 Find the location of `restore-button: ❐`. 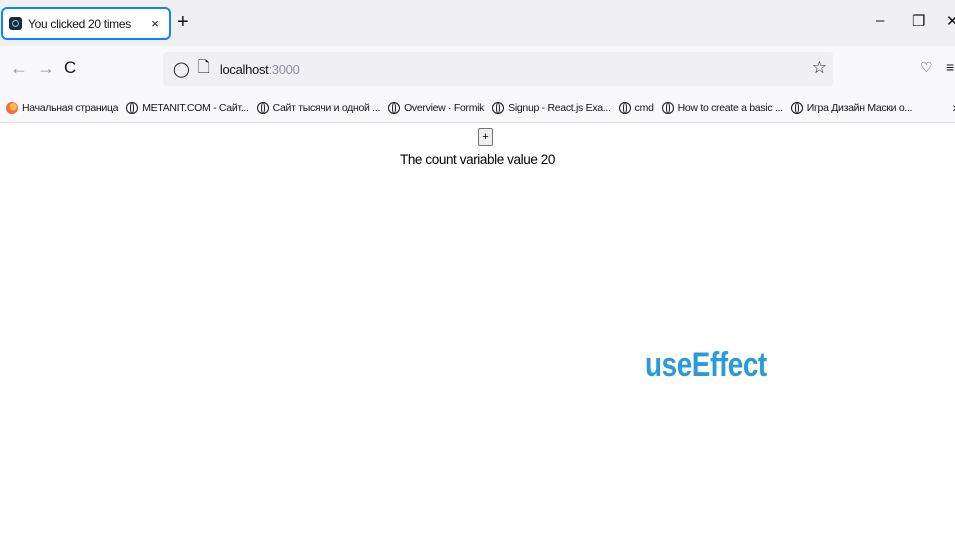

restore-button: ❐ is located at coordinates (918, 21).